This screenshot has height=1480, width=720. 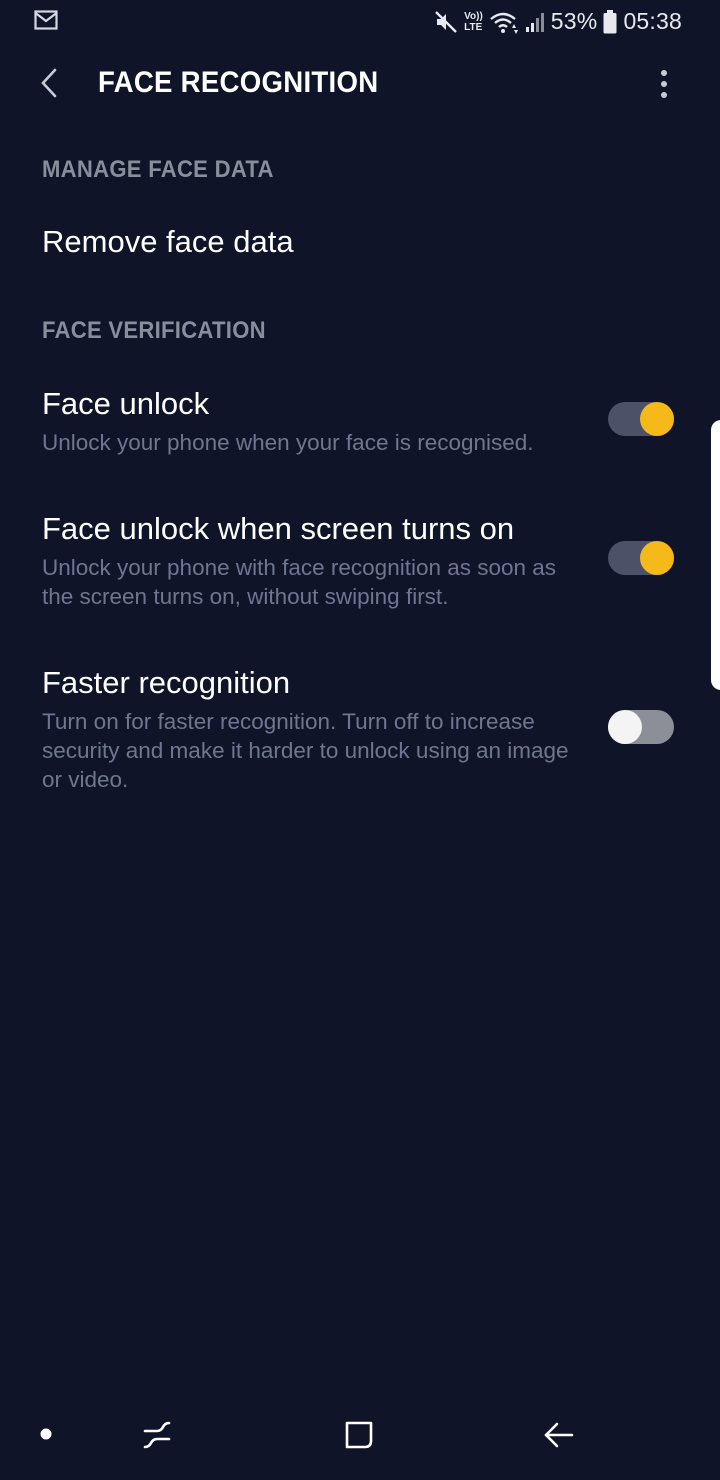 I want to click on volte-icon: Vo)) LTE, so click(x=473, y=22).